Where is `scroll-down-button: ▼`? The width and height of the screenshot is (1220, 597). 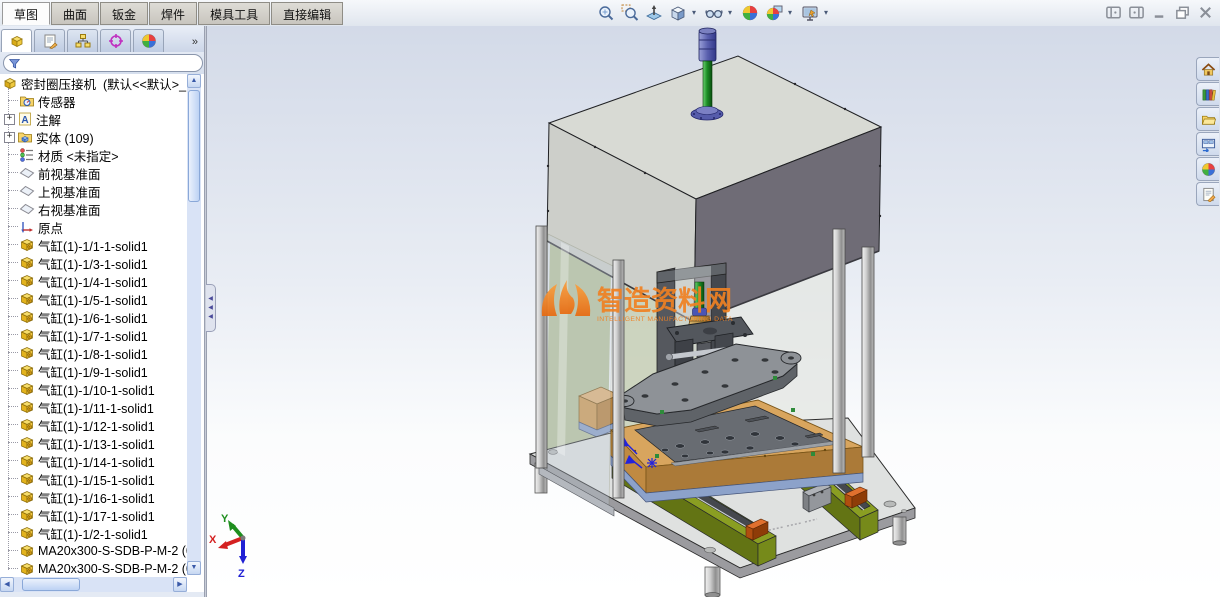 scroll-down-button: ▼ is located at coordinates (194, 568).